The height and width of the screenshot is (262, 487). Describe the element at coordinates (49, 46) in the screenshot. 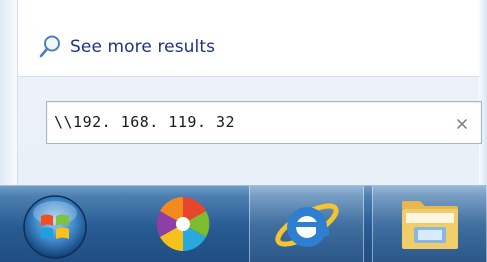

I see `search-icon` at that location.